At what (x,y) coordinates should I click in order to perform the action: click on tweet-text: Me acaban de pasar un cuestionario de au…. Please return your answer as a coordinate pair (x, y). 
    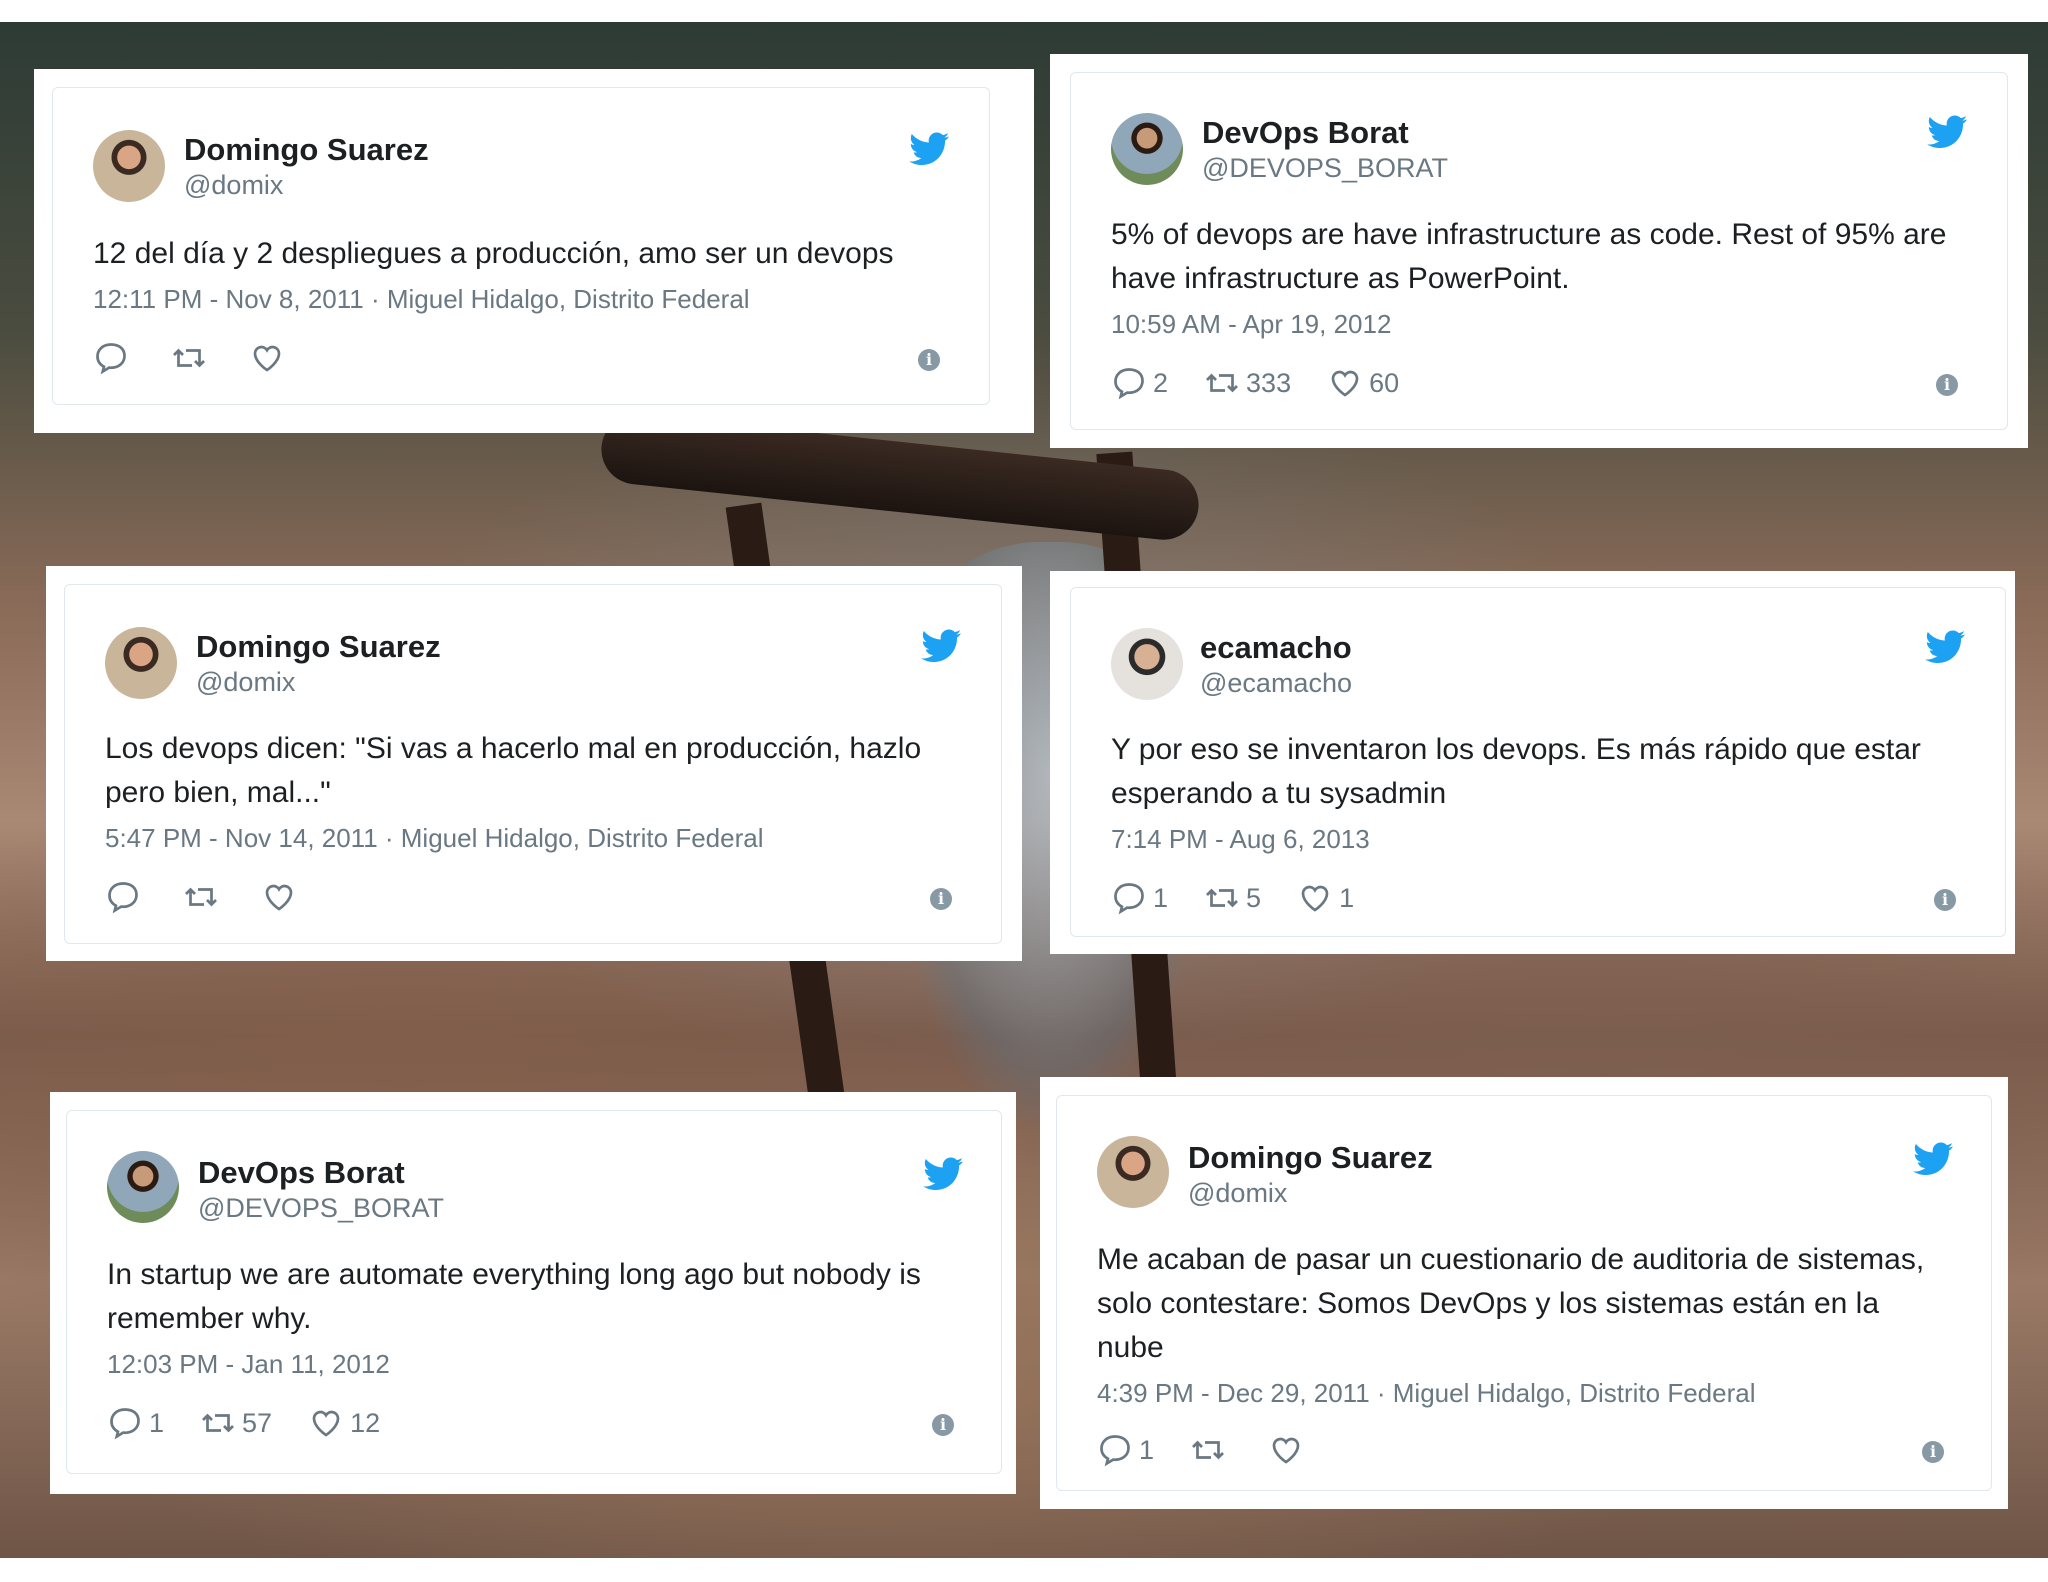
    Looking at the image, I should click on (1511, 1303).